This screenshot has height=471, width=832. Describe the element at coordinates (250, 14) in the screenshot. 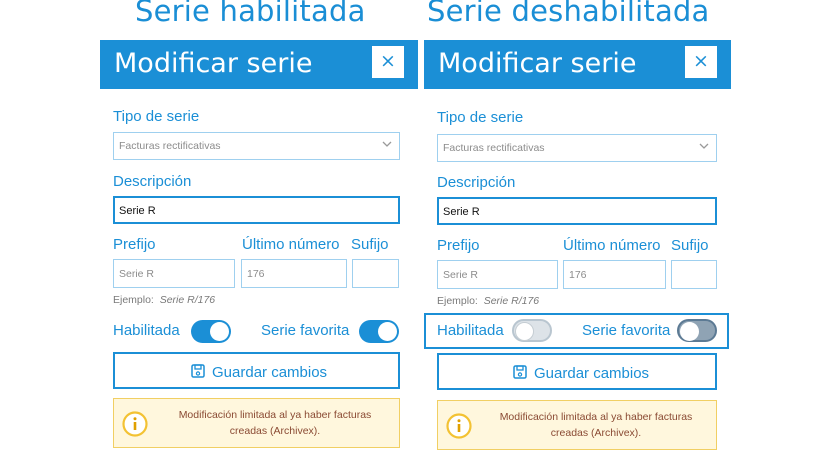

I see `heading-enabled: Serie habilitada` at that location.